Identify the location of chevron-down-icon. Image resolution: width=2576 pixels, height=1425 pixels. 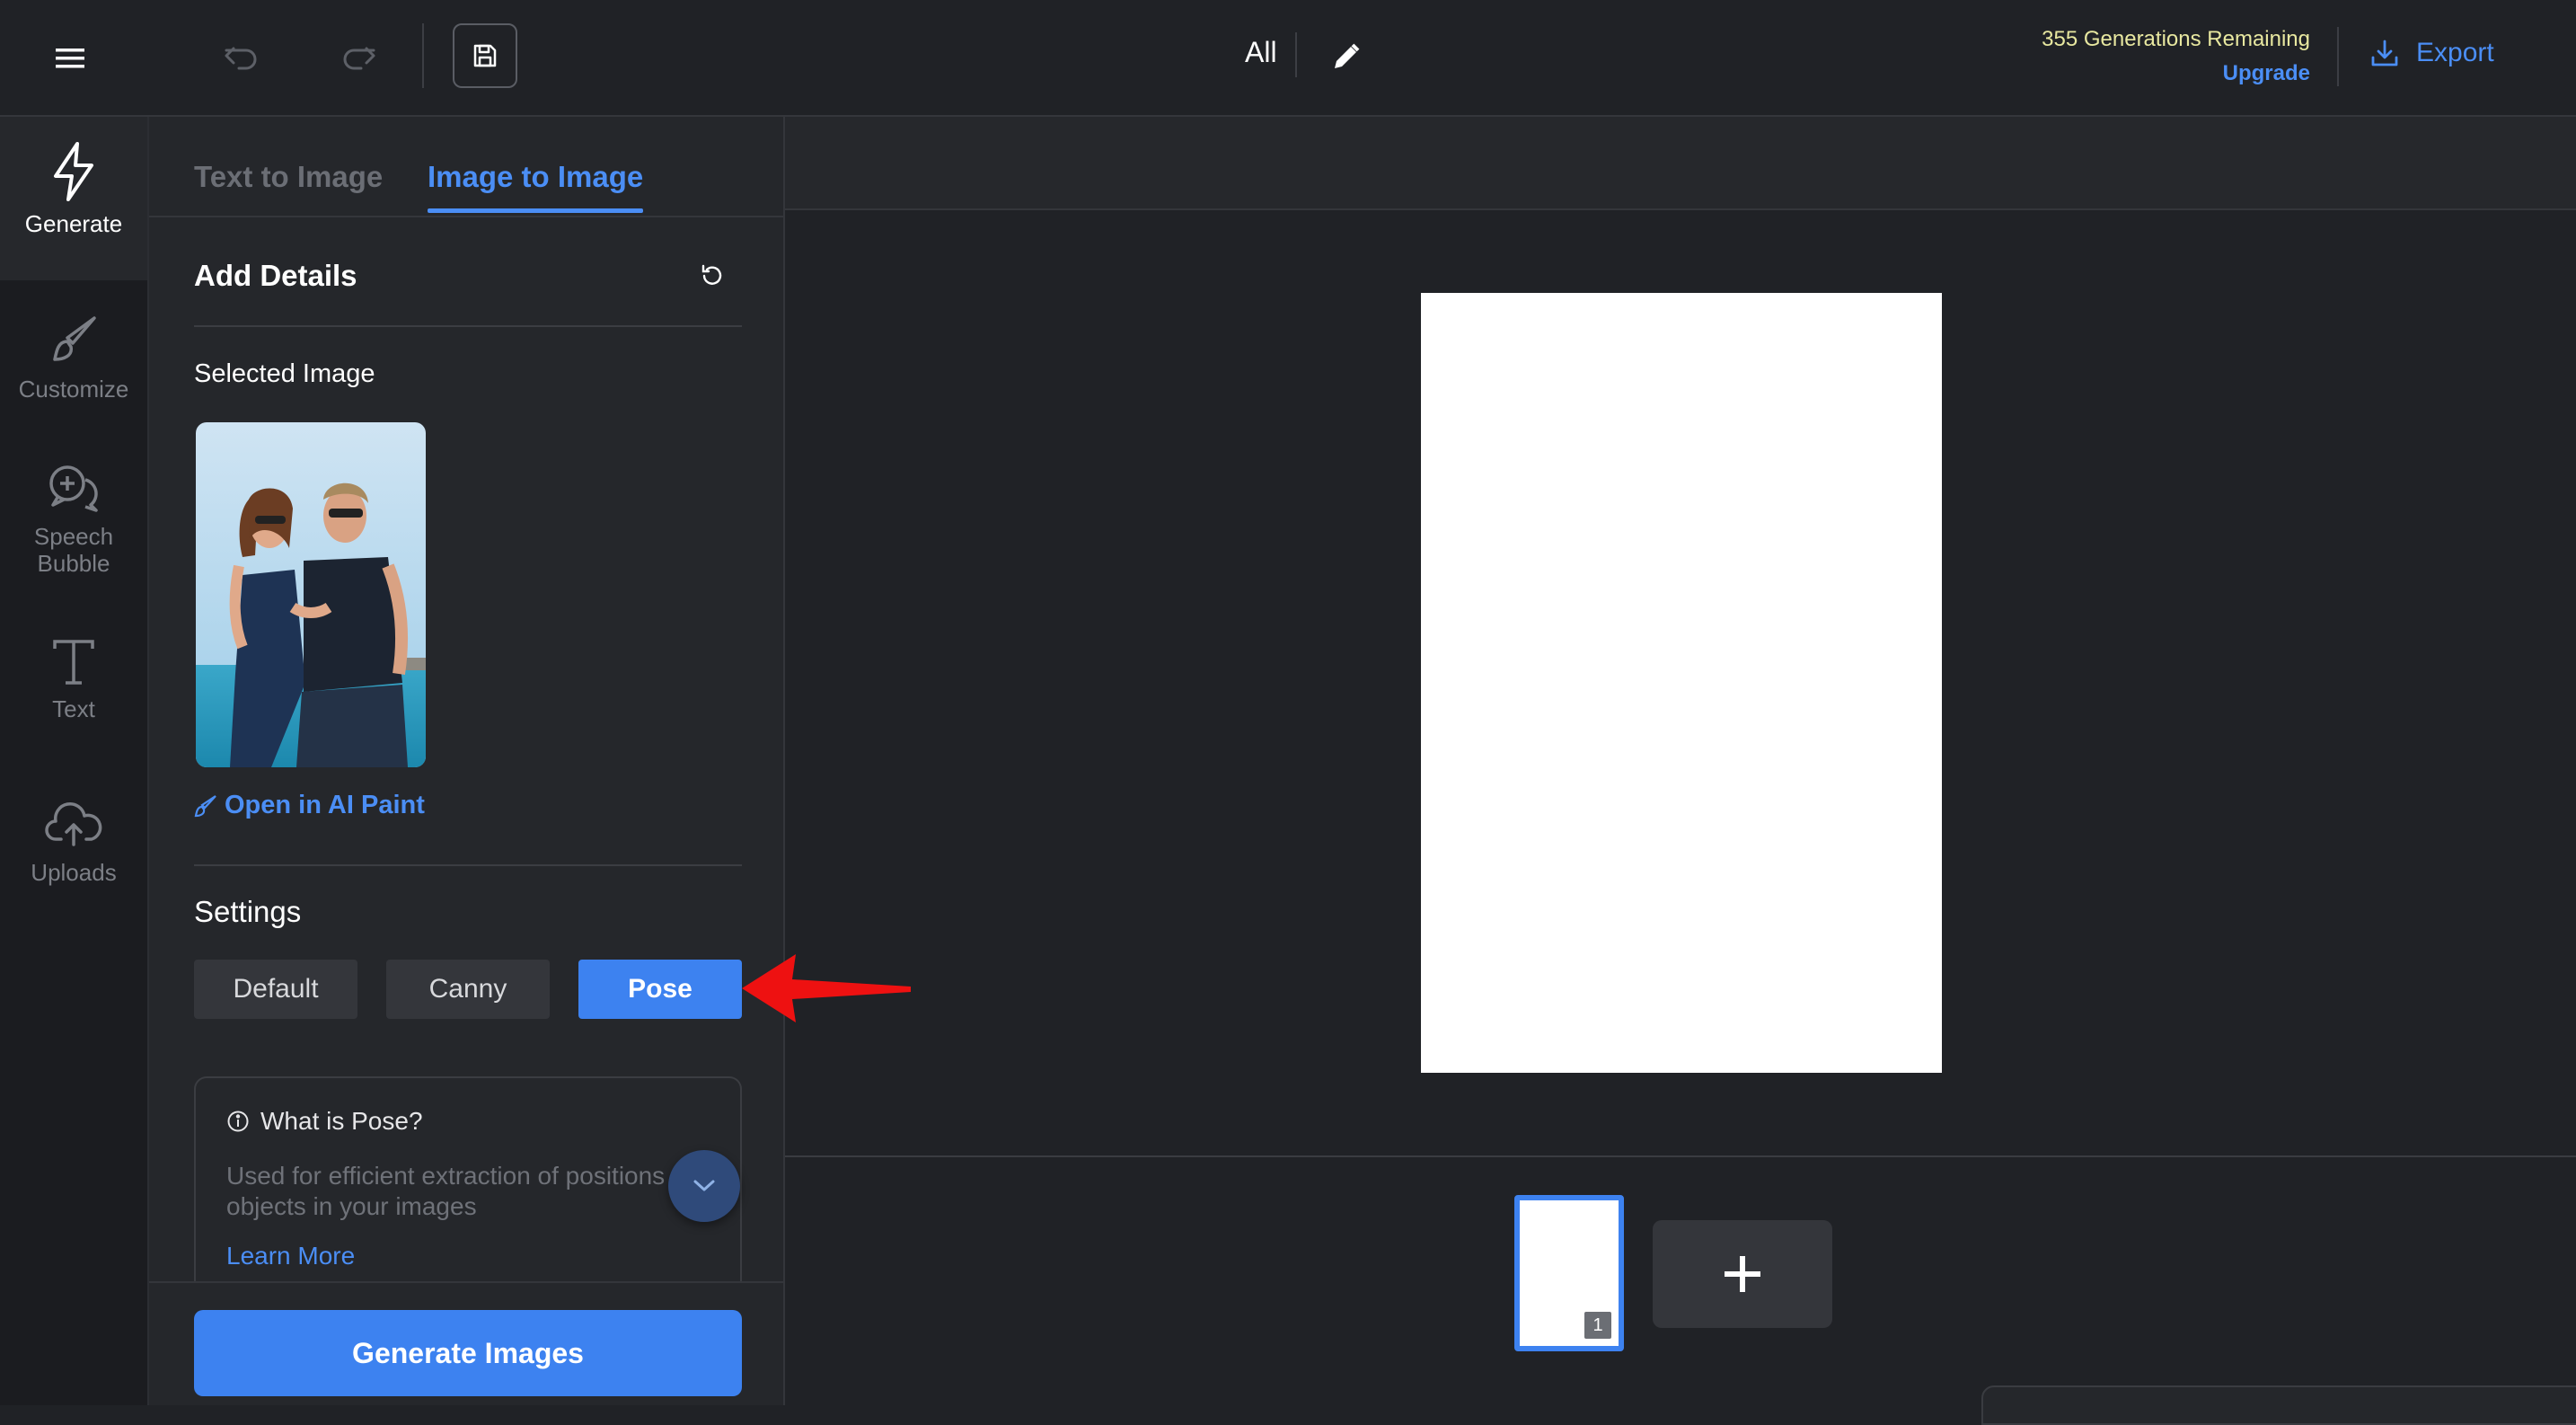
(704, 1185).